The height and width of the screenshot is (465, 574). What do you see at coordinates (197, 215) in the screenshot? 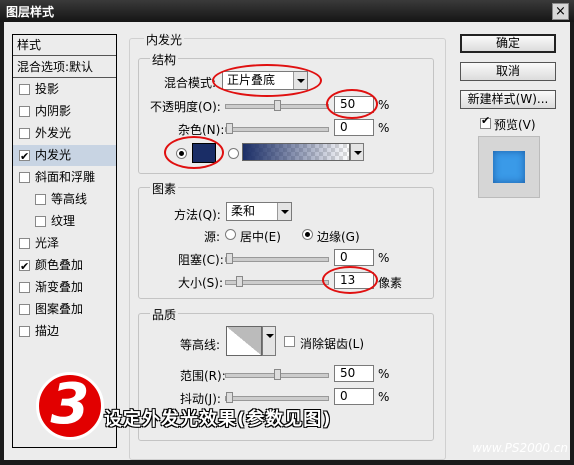
I see `method-label: 方法(Q):` at bounding box center [197, 215].